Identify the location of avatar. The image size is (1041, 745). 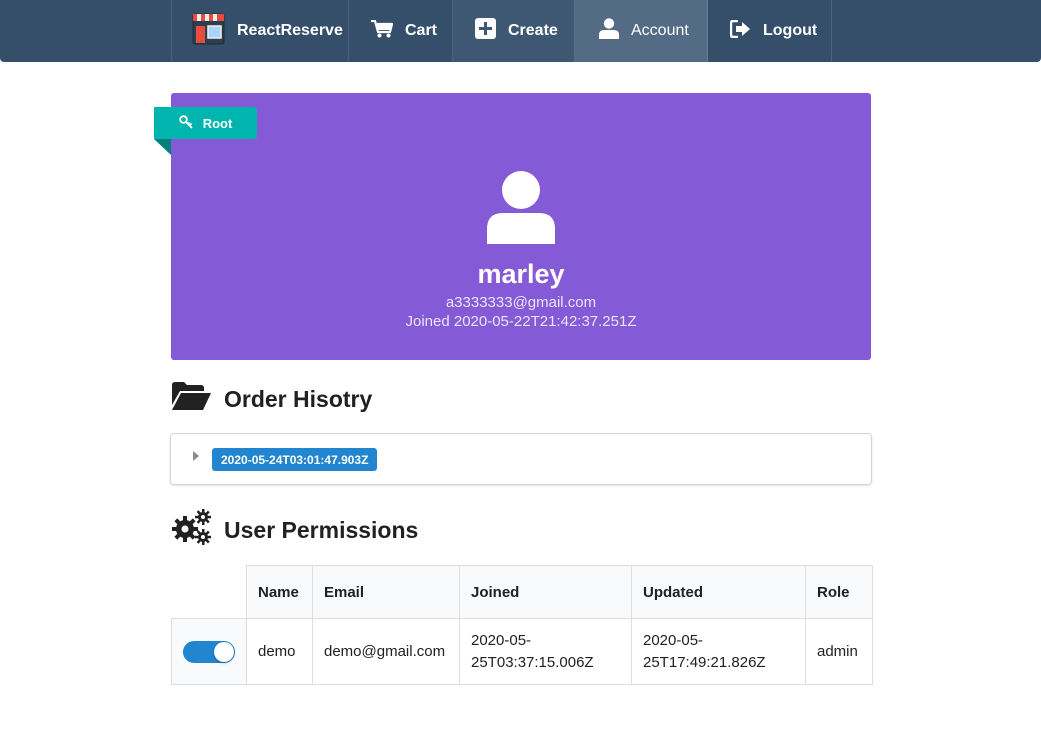
(521, 210).